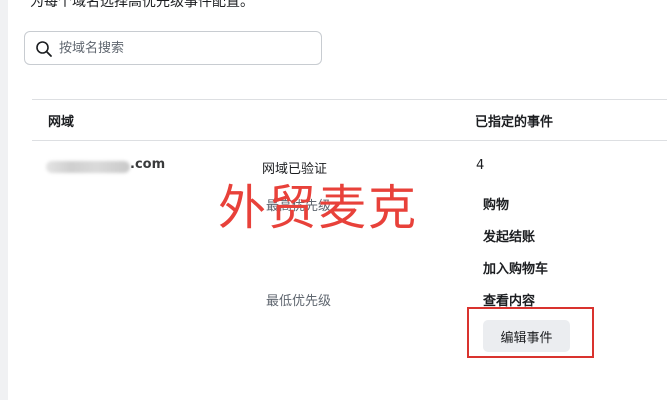  What do you see at coordinates (526, 336) in the screenshot?
I see `edit-events-button: 编辑事件` at bounding box center [526, 336].